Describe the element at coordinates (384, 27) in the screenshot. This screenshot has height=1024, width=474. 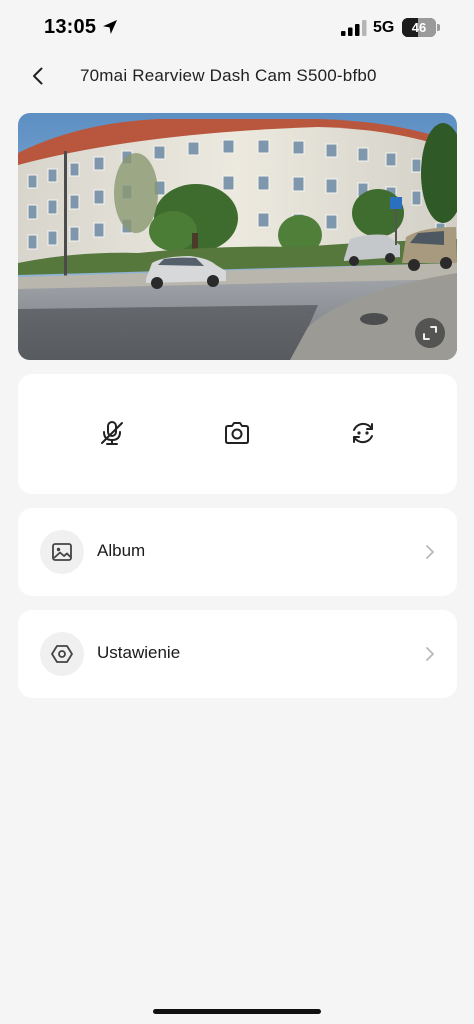
I see `network-type: 5G` at that location.